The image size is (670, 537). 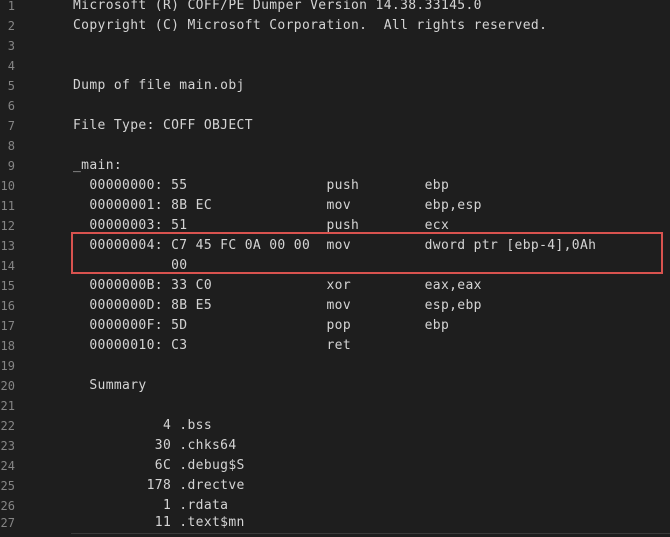 I want to click on line-number: 9, so click(x=11, y=166).